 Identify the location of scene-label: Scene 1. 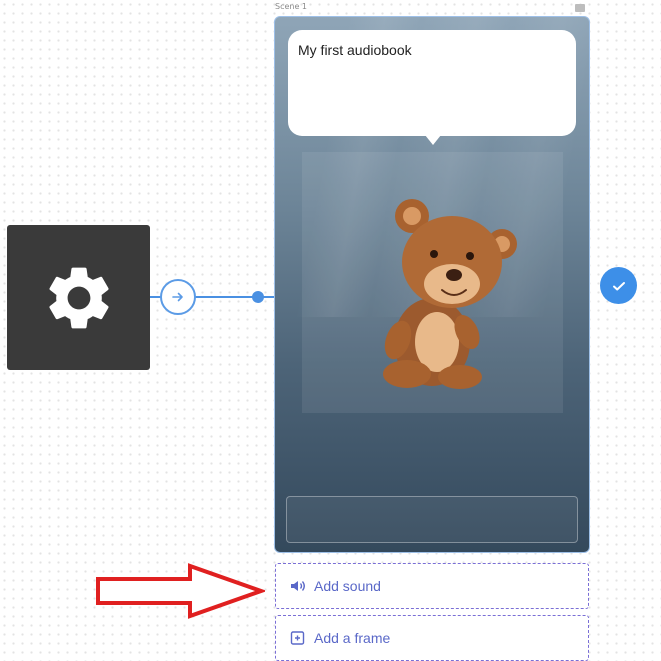
(291, 6).